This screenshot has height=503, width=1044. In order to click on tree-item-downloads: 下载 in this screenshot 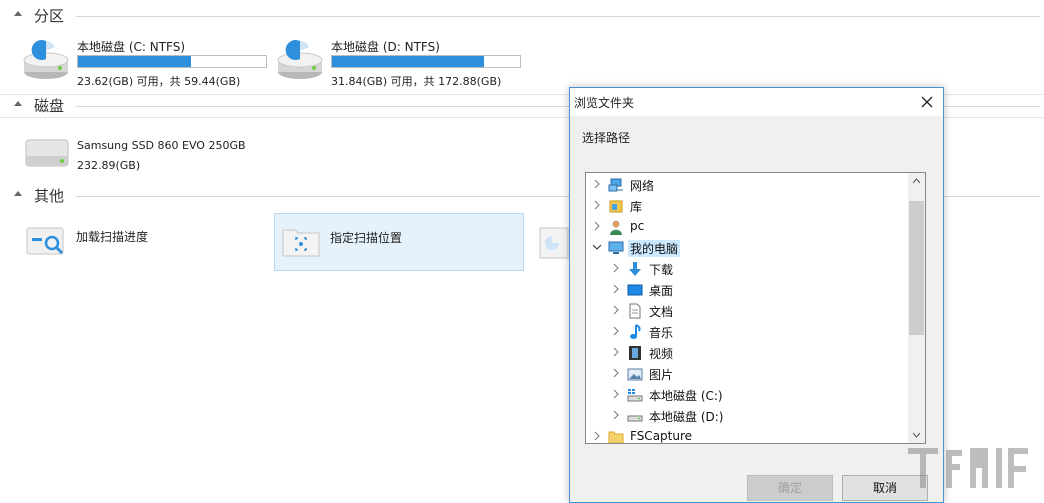, I will do `click(747, 268)`.